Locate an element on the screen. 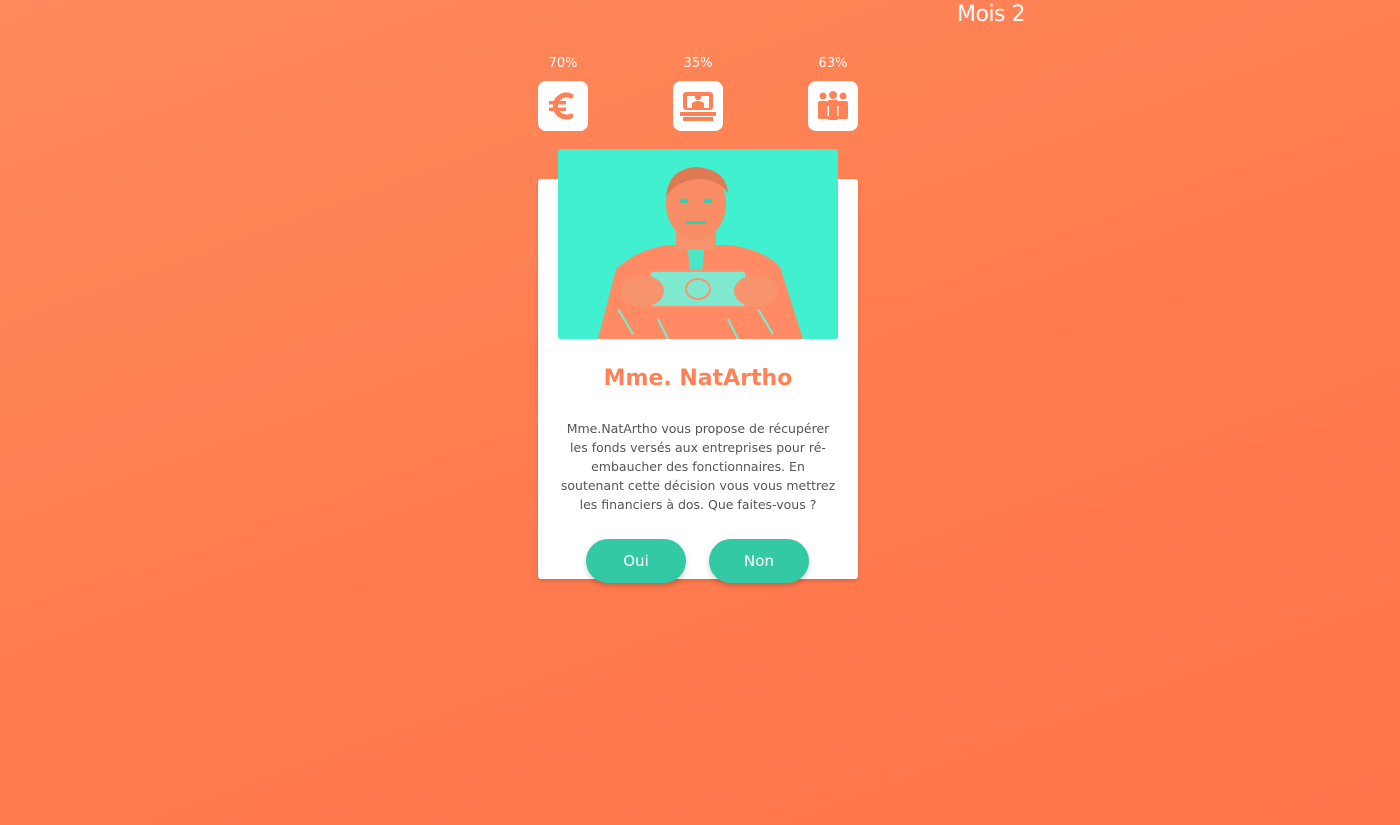 The image size is (1400, 825). government-icon is located at coordinates (698, 106).